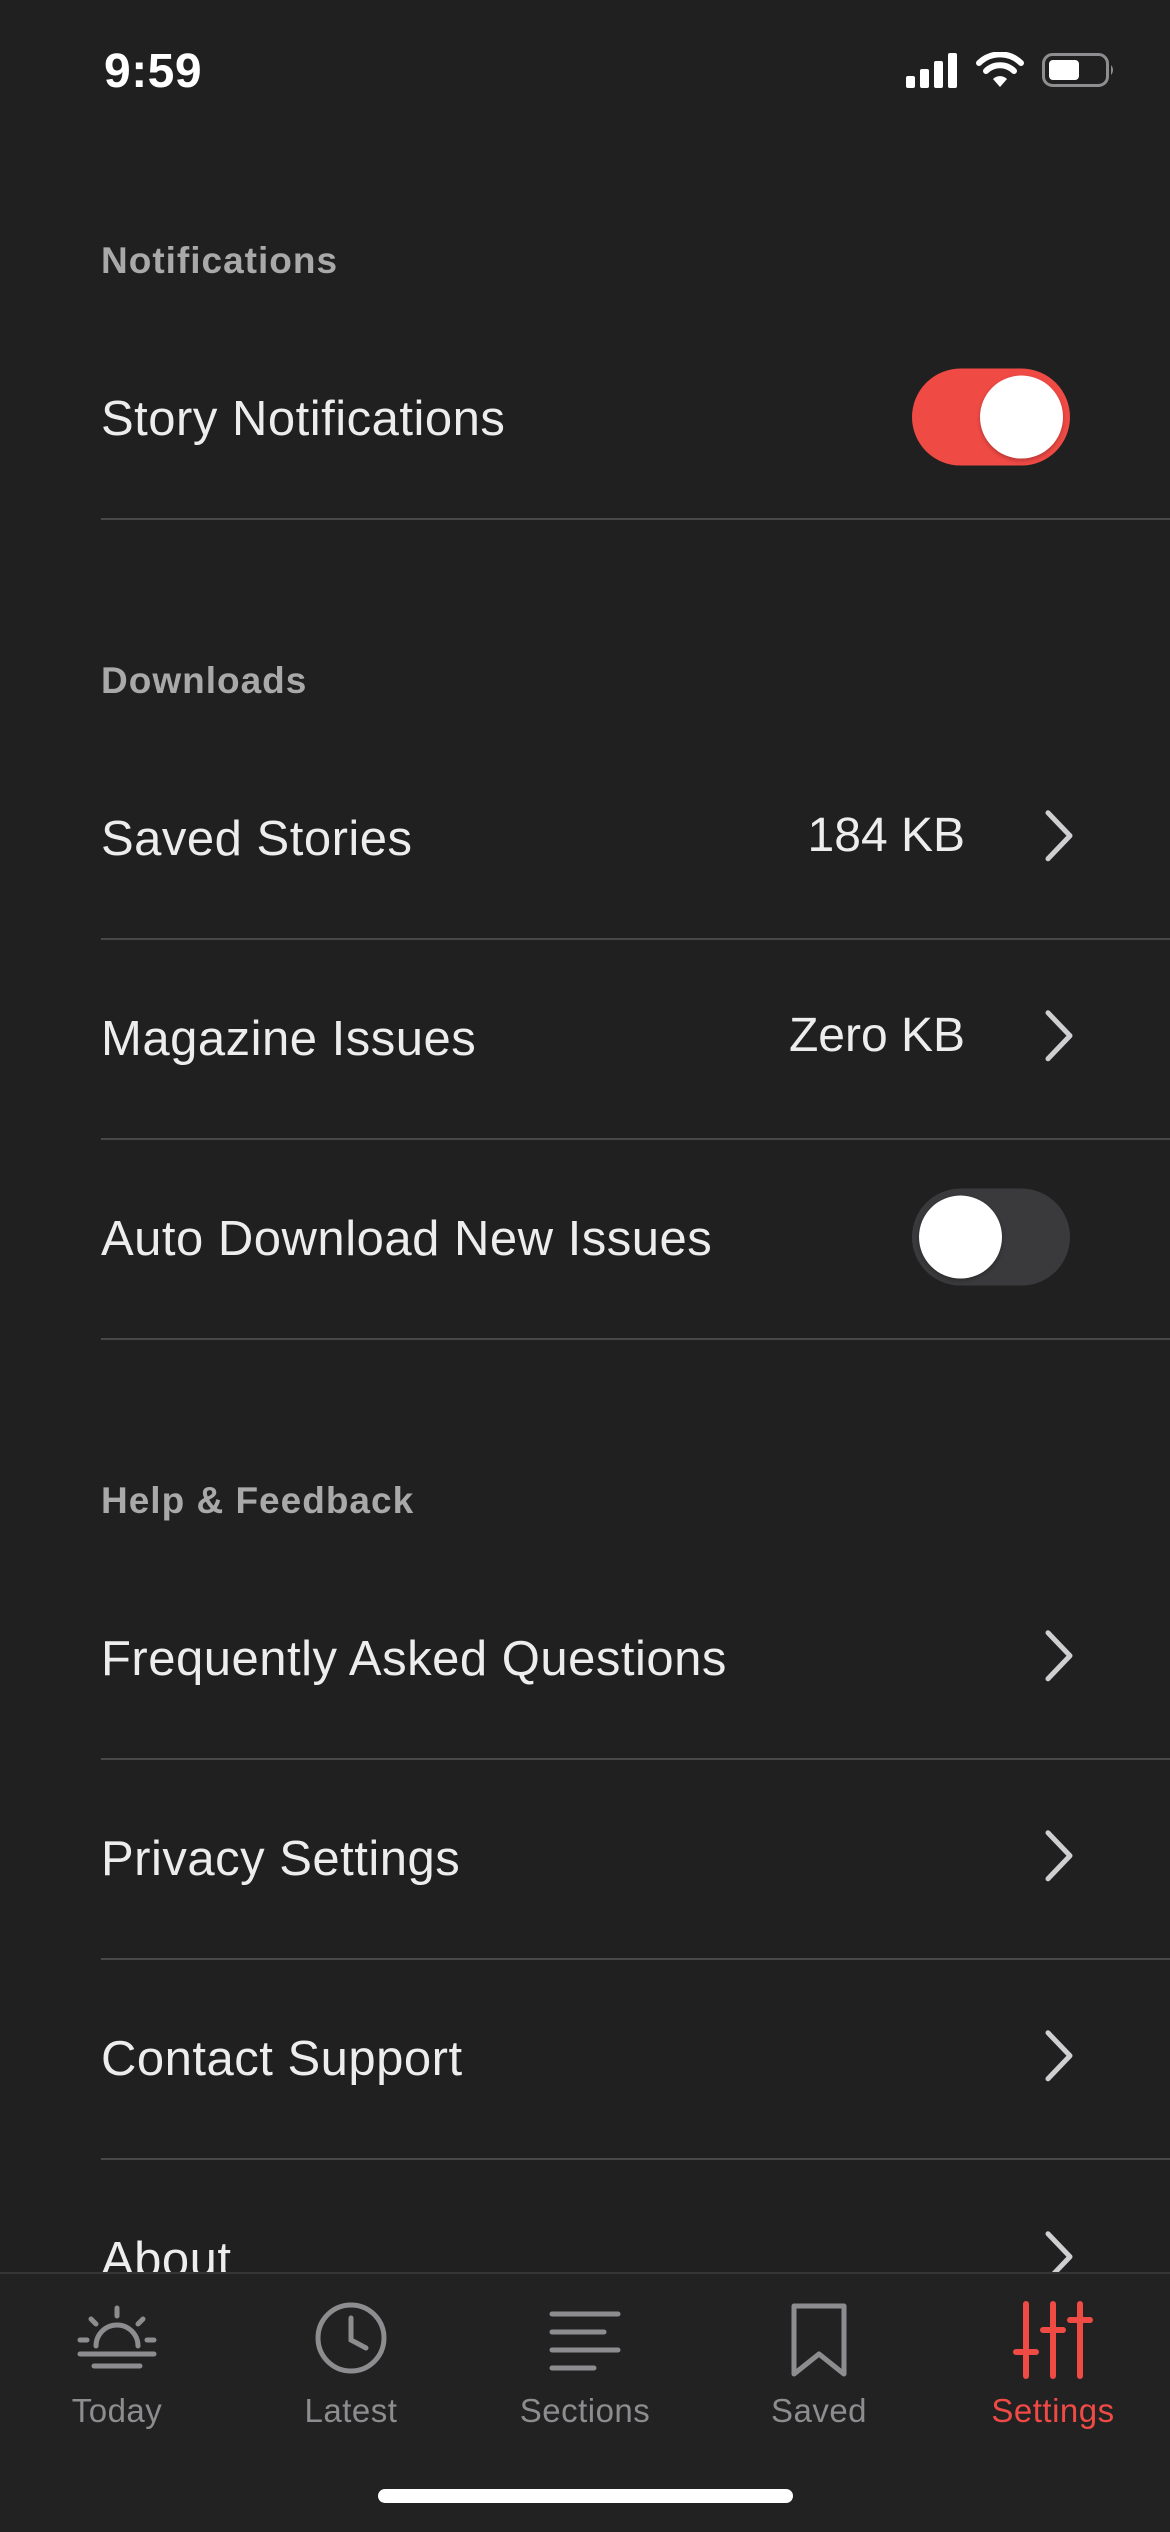 This screenshot has width=1170, height=2532. I want to click on status-time: 9:59, so click(153, 71).